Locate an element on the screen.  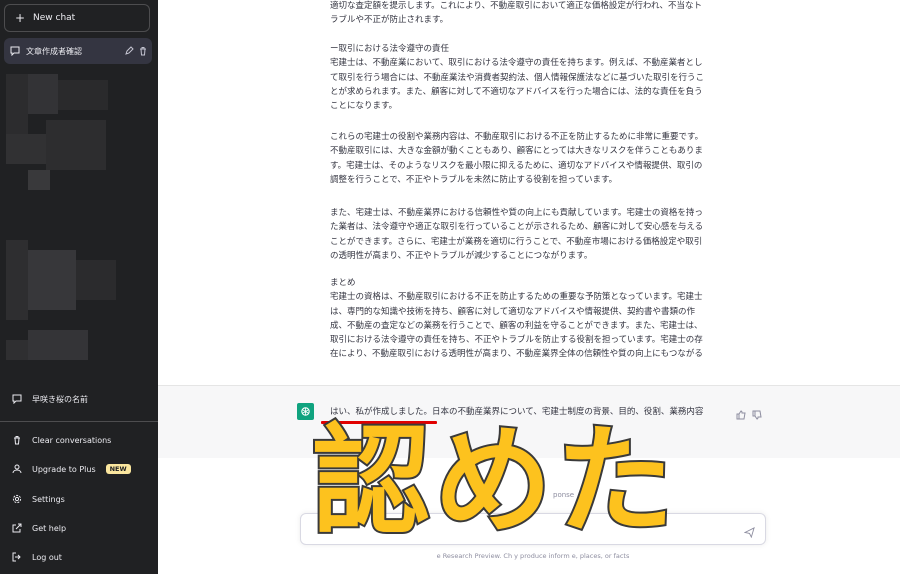
gear-icon is located at coordinates (17, 499).